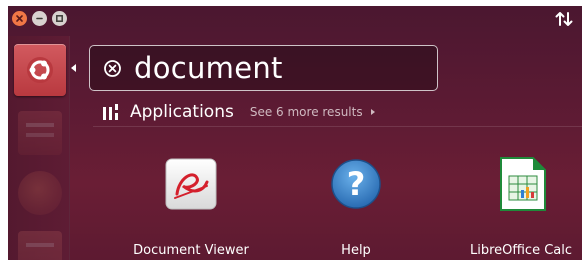 The image size is (584, 263). Describe the element at coordinates (110, 112) in the screenshot. I see `applications-icon` at that location.